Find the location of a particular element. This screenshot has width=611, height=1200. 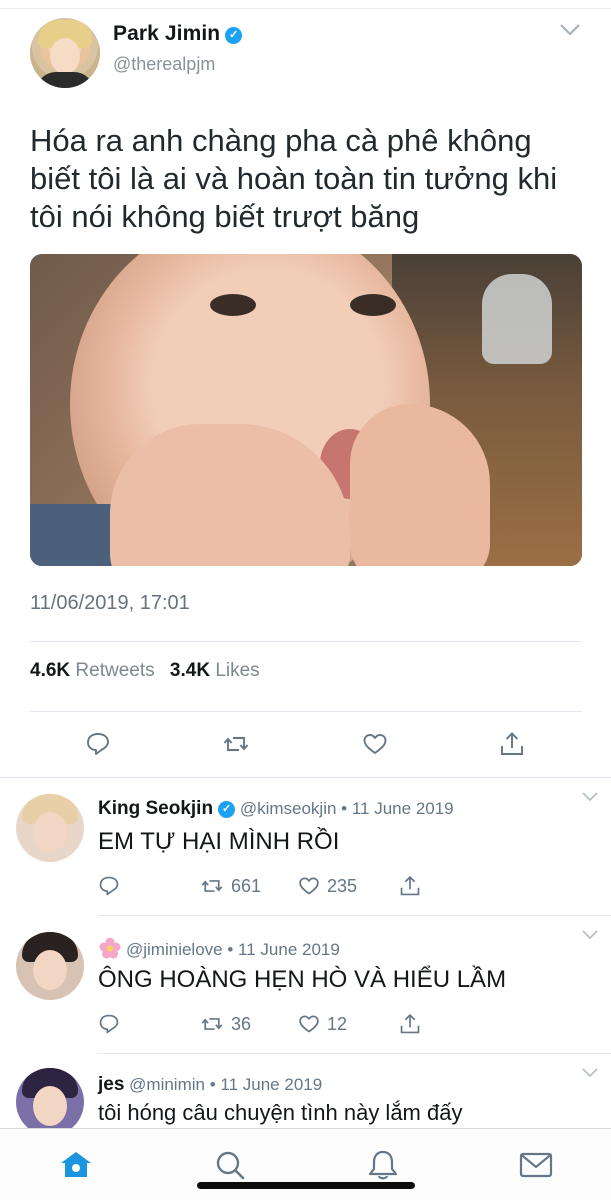

reply-author-name: King Seokjin is located at coordinates (155, 808).